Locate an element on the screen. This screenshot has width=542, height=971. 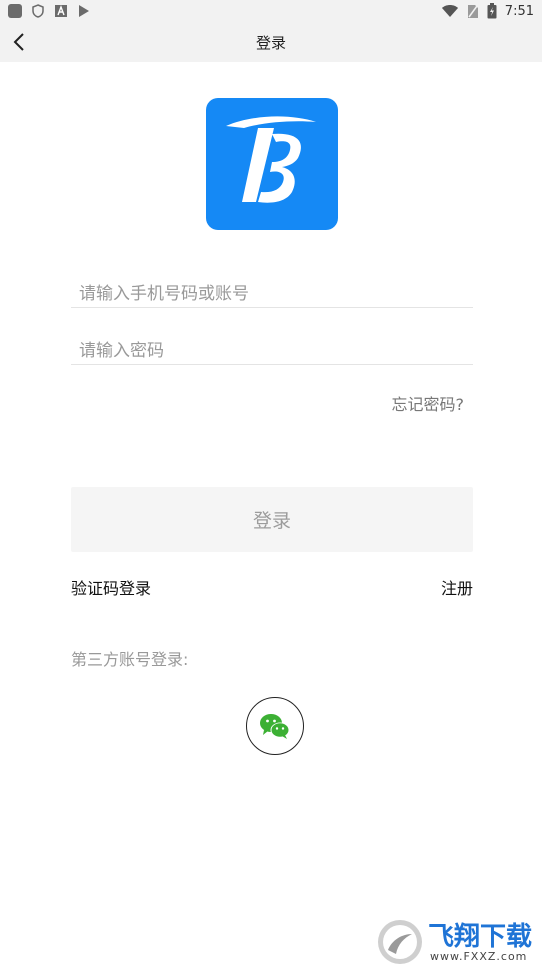
third-party-login-label: 第三方账号登录: is located at coordinates (130, 659).